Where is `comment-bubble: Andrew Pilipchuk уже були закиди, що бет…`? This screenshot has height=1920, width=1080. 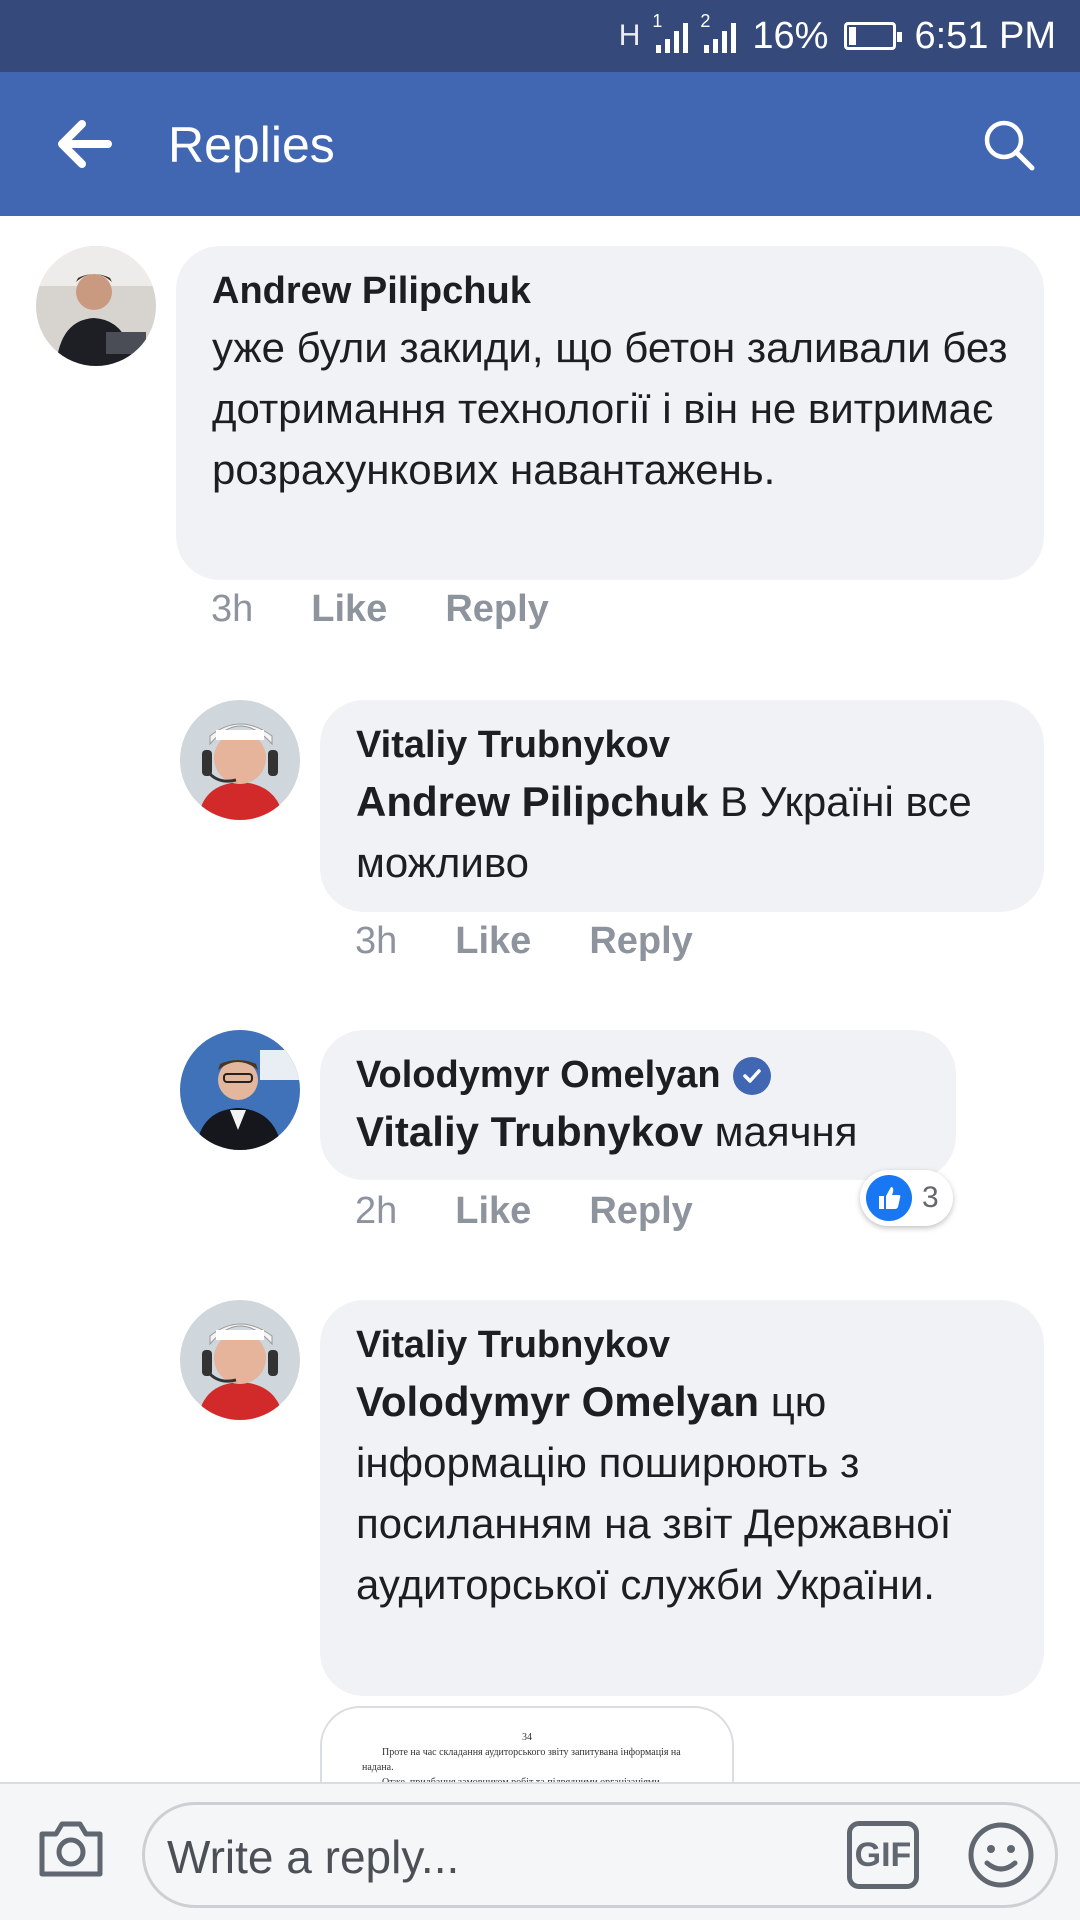 comment-bubble: Andrew Pilipchuk уже були закиди, що бет… is located at coordinates (610, 413).